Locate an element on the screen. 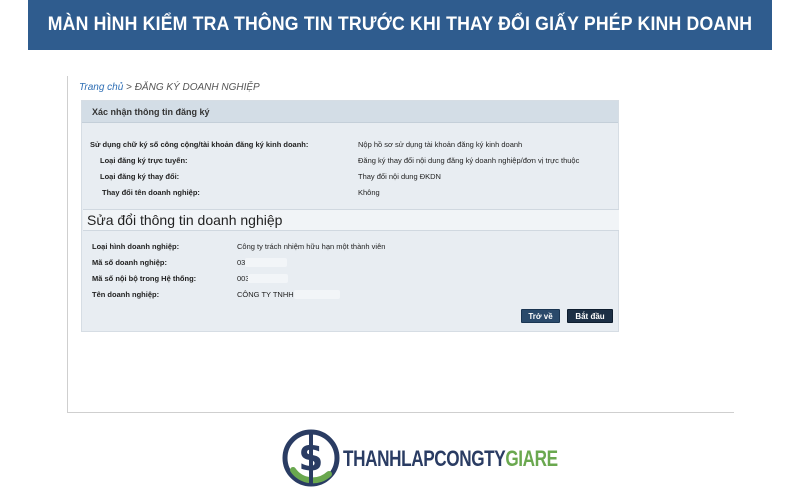  row-label: Loại đăng ký thay đổi: is located at coordinates (140, 176).